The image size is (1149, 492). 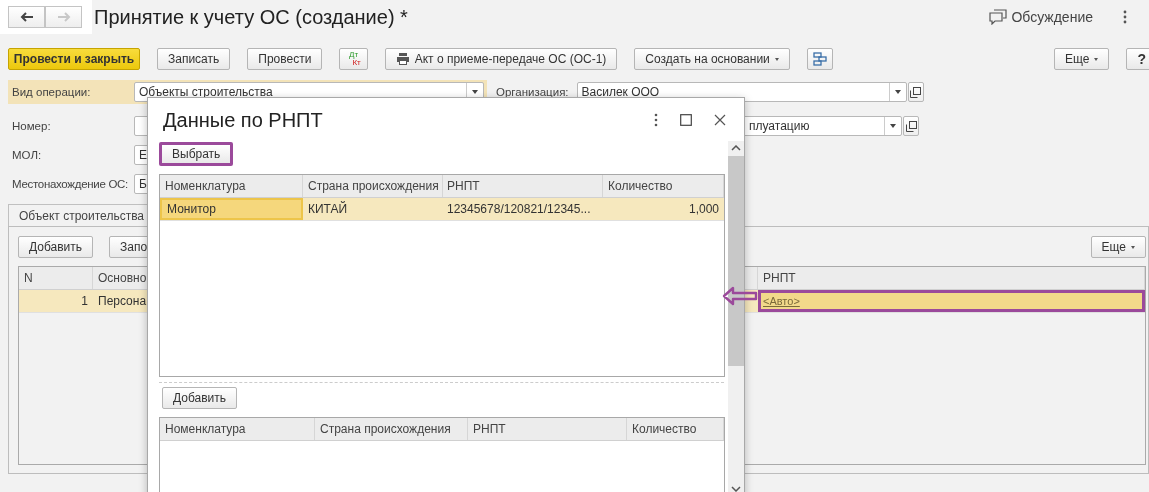 I want to click on dialog-title: Данные по РНПТ, so click(x=243, y=120).